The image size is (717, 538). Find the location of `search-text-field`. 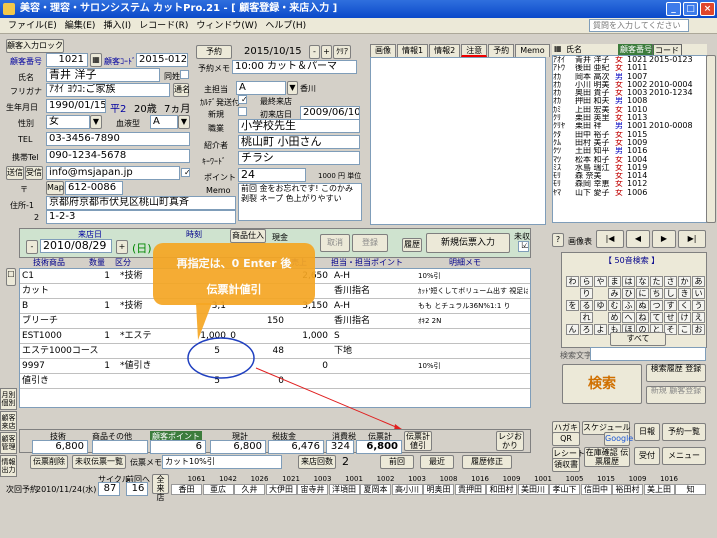

search-text-field is located at coordinates (648, 354).